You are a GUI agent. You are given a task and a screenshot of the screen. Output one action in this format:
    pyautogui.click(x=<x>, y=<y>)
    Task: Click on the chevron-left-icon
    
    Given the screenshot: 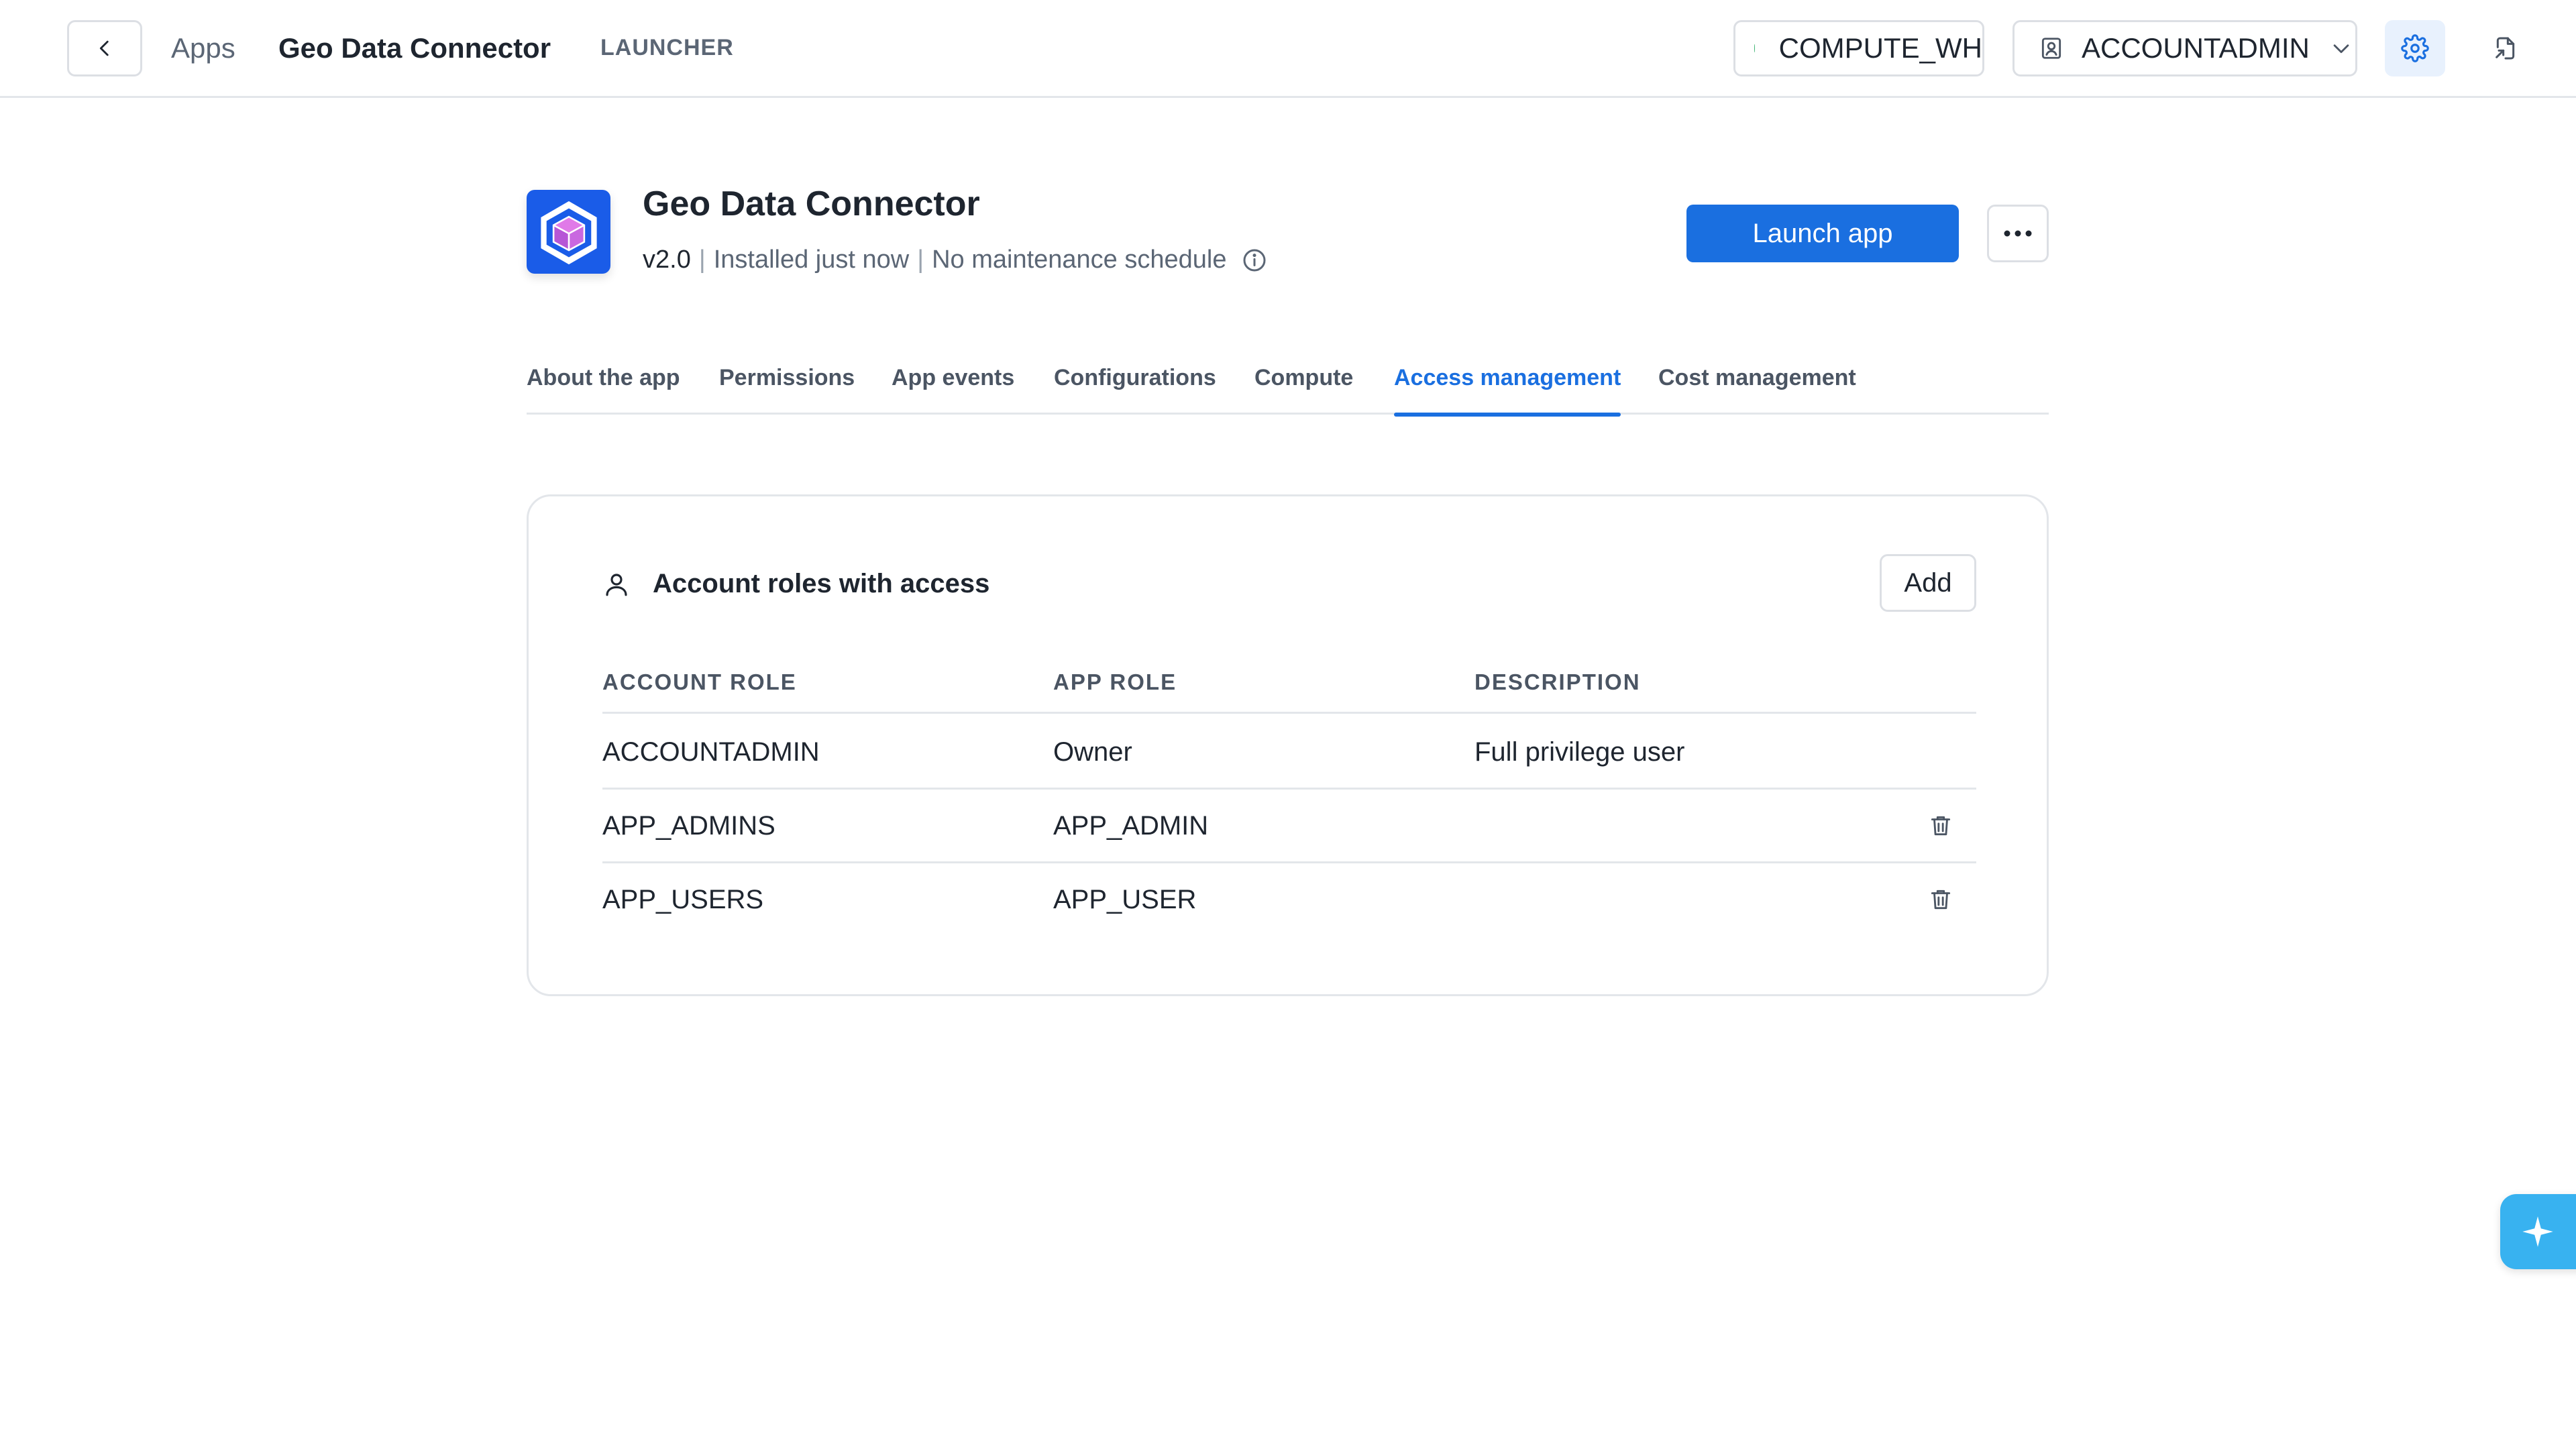 What is the action you would take?
    pyautogui.click(x=104, y=48)
    